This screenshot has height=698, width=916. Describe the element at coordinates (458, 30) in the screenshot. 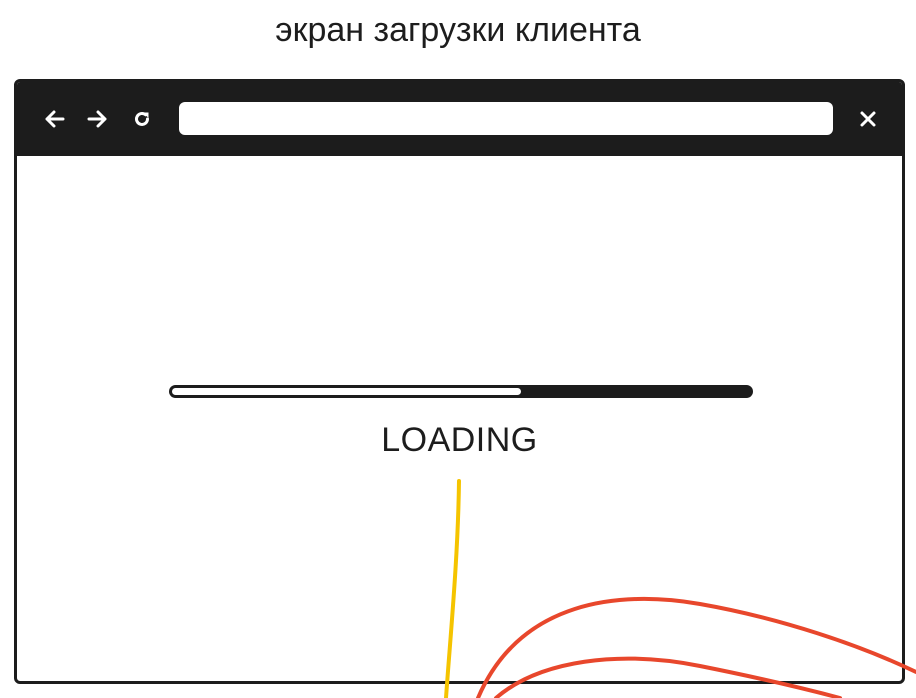

I see `diagram-caption: экран загрузки клиента` at that location.